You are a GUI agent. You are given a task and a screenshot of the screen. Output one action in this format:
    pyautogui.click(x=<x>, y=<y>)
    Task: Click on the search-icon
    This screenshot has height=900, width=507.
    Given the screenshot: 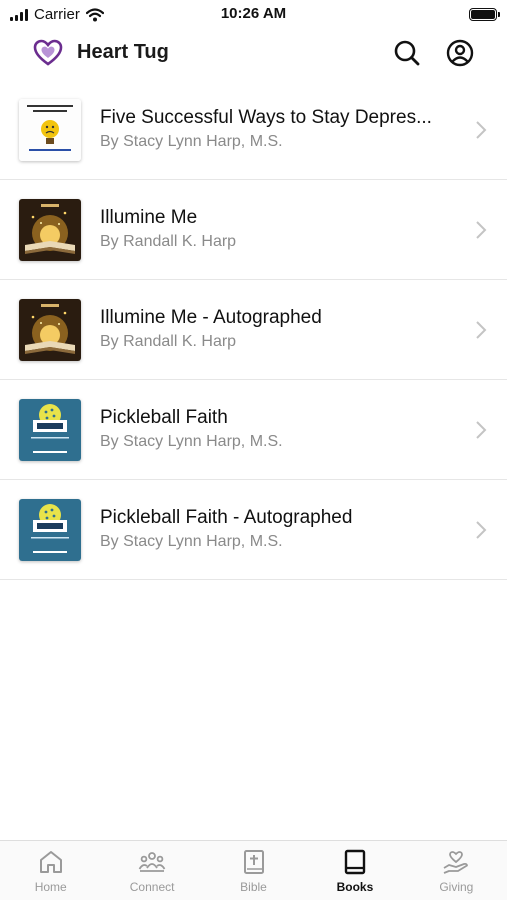 What is the action you would take?
    pyautogui.click(x=407, y=53)
    